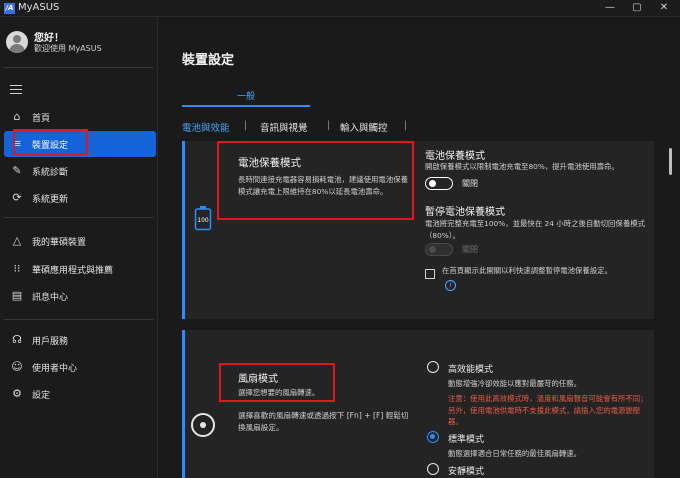 Image resolution: width=680 pixels, height=478 pixels. What do you see at coordinates (450, 285) in the screenshot?
I see `info-icon: i` at bounding box center [450, 285].